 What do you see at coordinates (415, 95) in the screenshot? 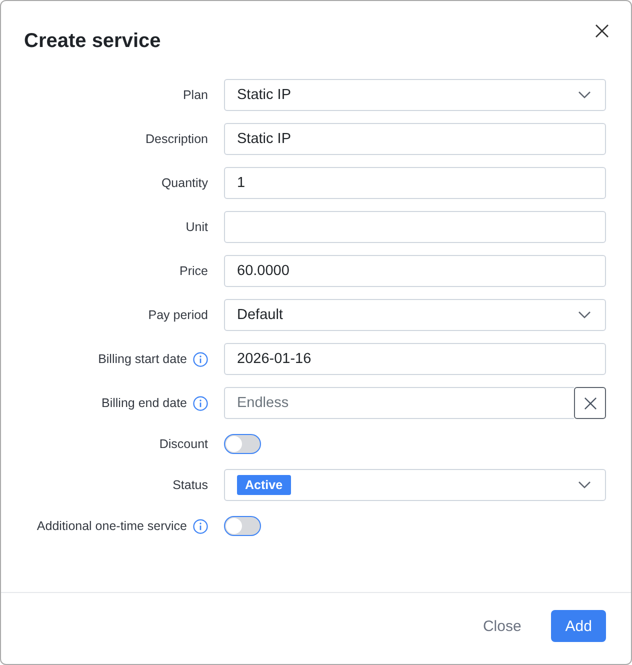
I see `select-field: Static IP` at bounding box center [415, 95].